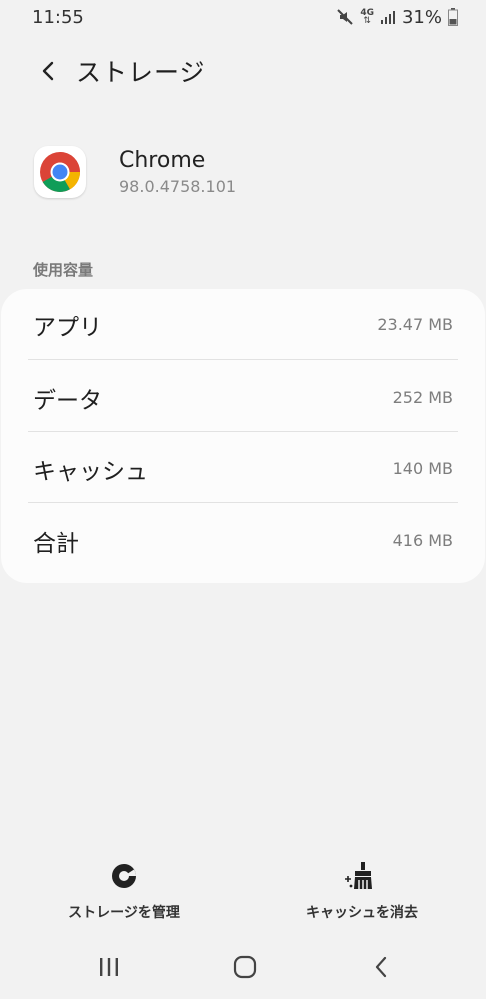 This screenshot has width=486, height=999. I want to click on chrome-icon, so click(60, 172).